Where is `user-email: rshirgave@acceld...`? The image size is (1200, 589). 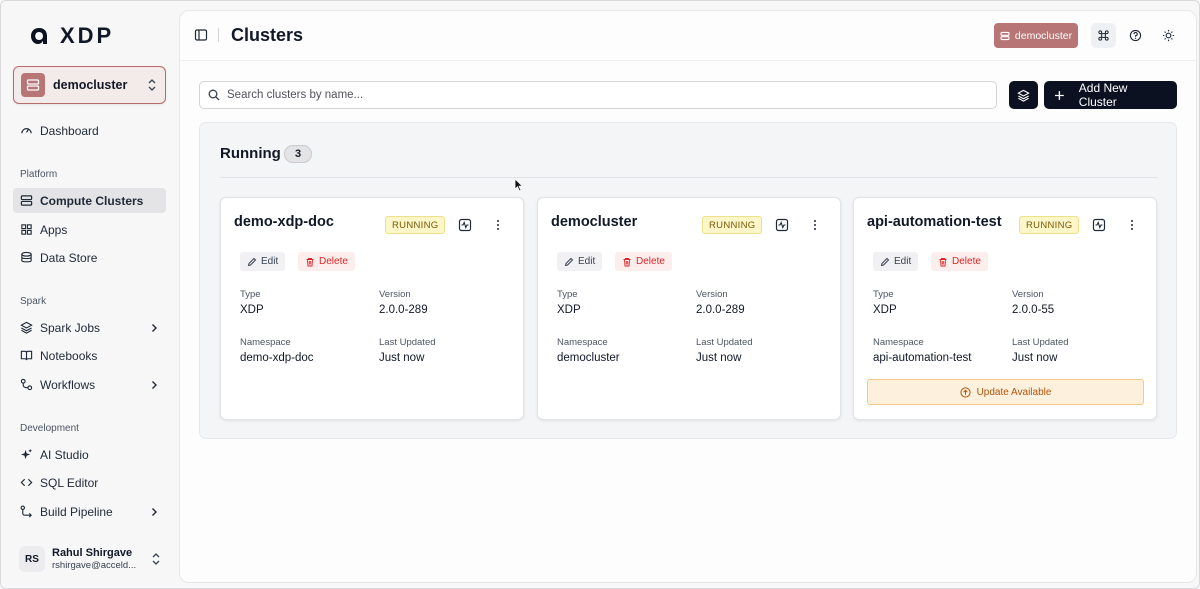 user-email: rshirgave@acceld... is located at coordinates (94, 565).